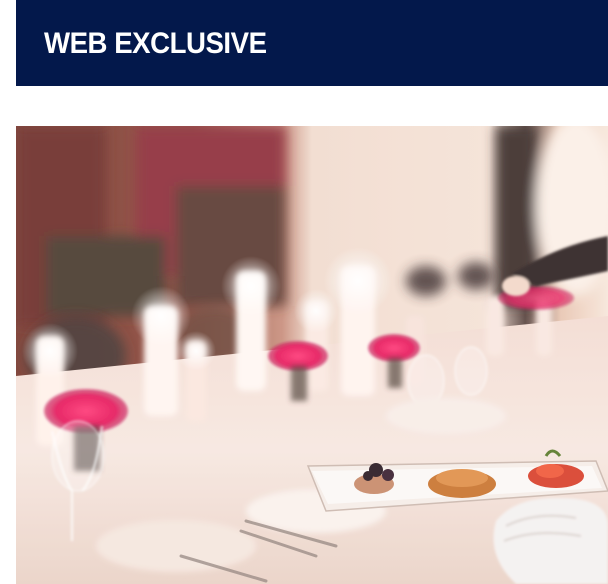 The height and width of the screenshot is (584, 608). What do you see at coordinates (312, 43) in the screenshot?
I see `web-exclusive-banner: WEB EXCLUSIVE` at bounding box center [312, 43].